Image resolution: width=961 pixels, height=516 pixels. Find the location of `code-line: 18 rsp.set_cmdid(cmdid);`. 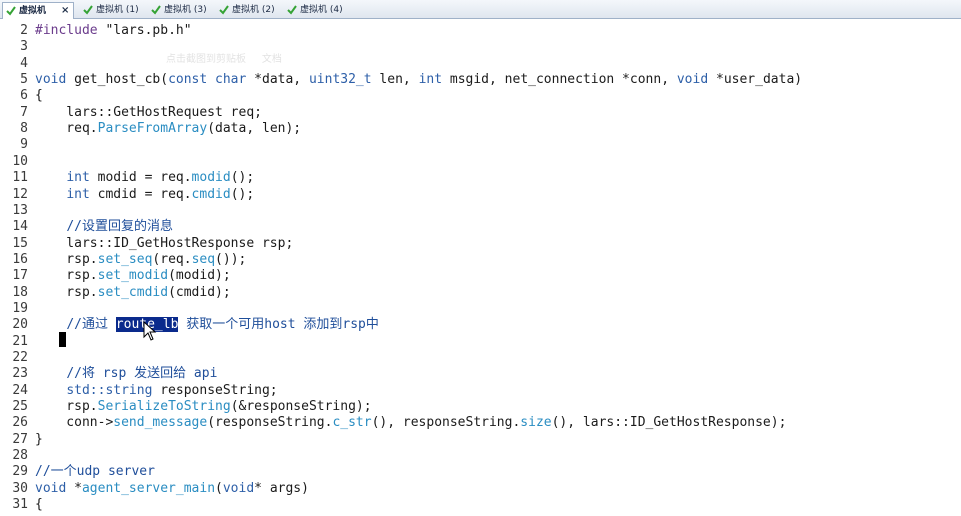

code-line: 18 rsp.set_cmdid(cmdid); is located at coordinates (480, 293).